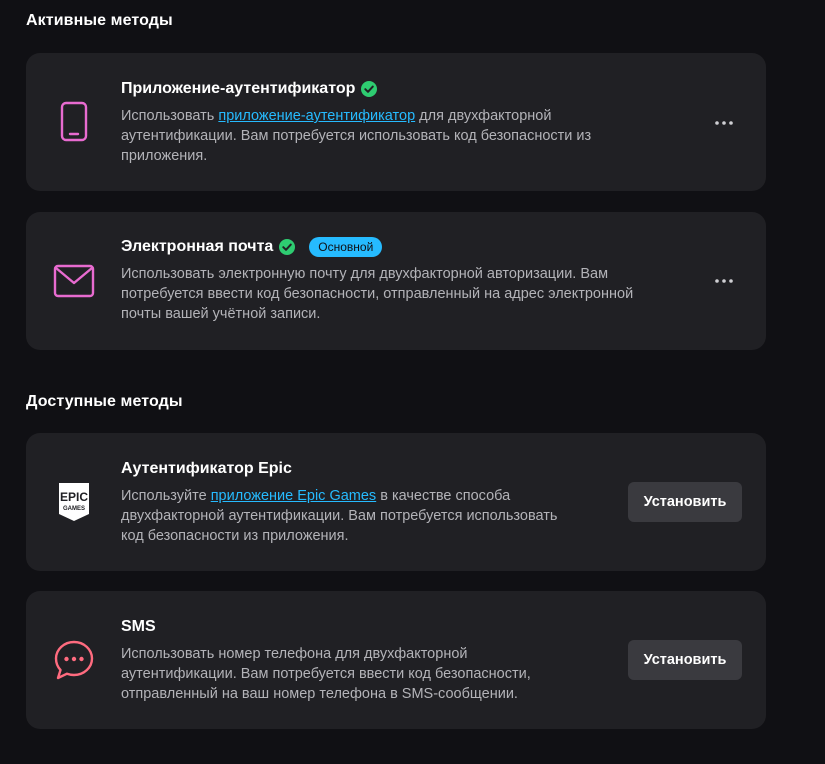 This screenshot has width=825, height=764. Describe the element at coordinates (74, 281) in the screenshot. I see `envelope-icon` at that location.